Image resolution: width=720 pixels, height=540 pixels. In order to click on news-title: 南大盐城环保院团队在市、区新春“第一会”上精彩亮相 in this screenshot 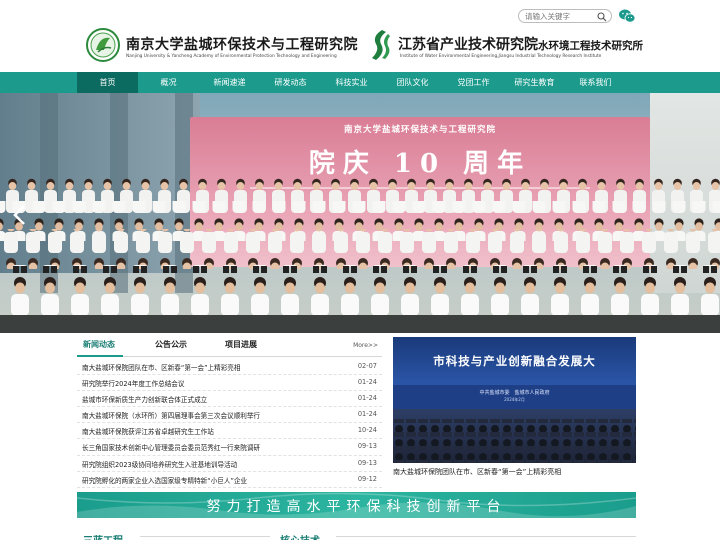, I will do `click(214, 367)`.